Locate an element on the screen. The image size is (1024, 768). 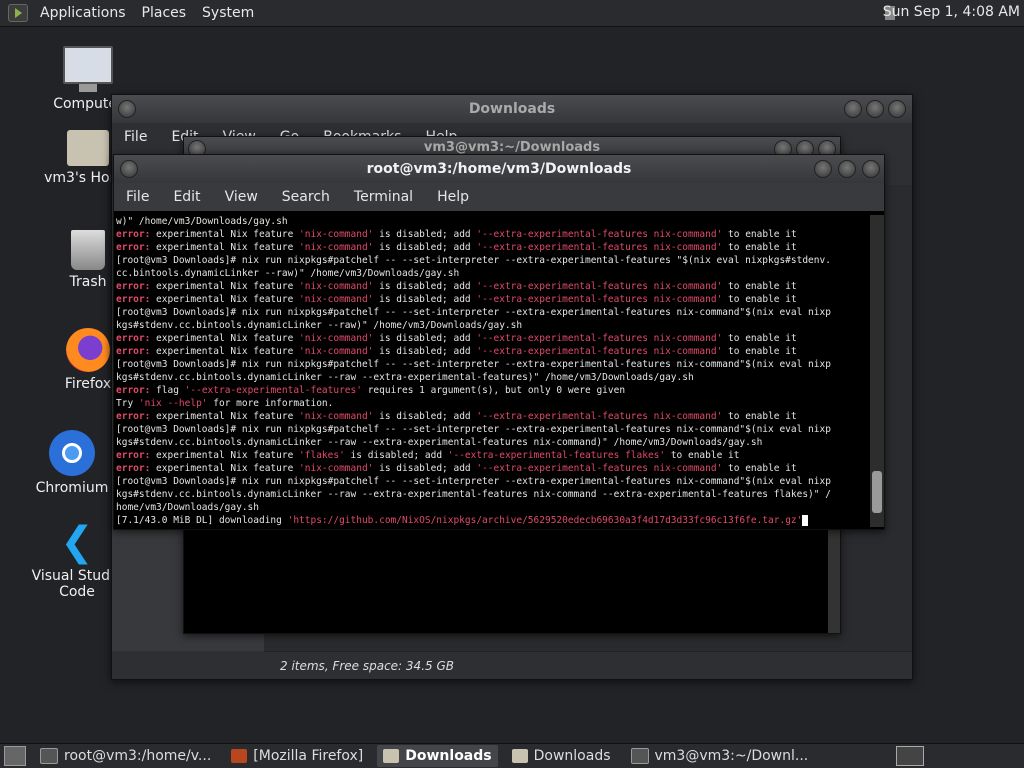
task-firefox: [Mozilla Firefox] is located at coordinates (297, 756).